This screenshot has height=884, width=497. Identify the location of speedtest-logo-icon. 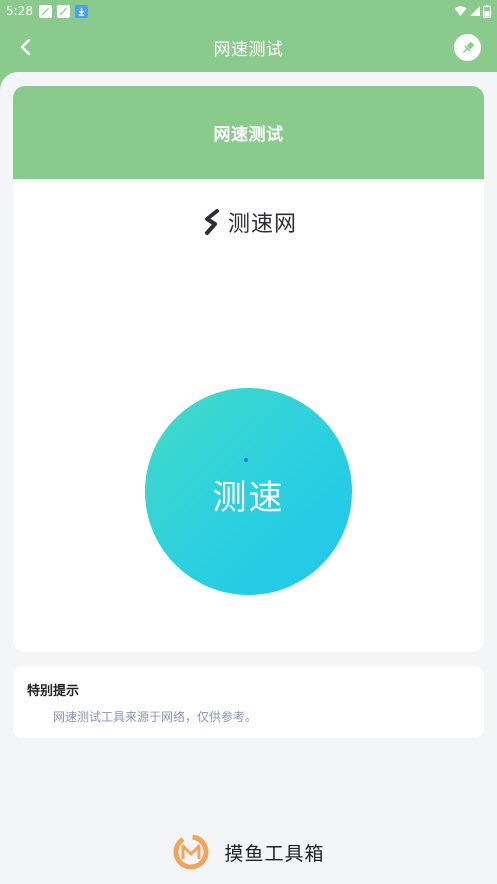
(211, 222).